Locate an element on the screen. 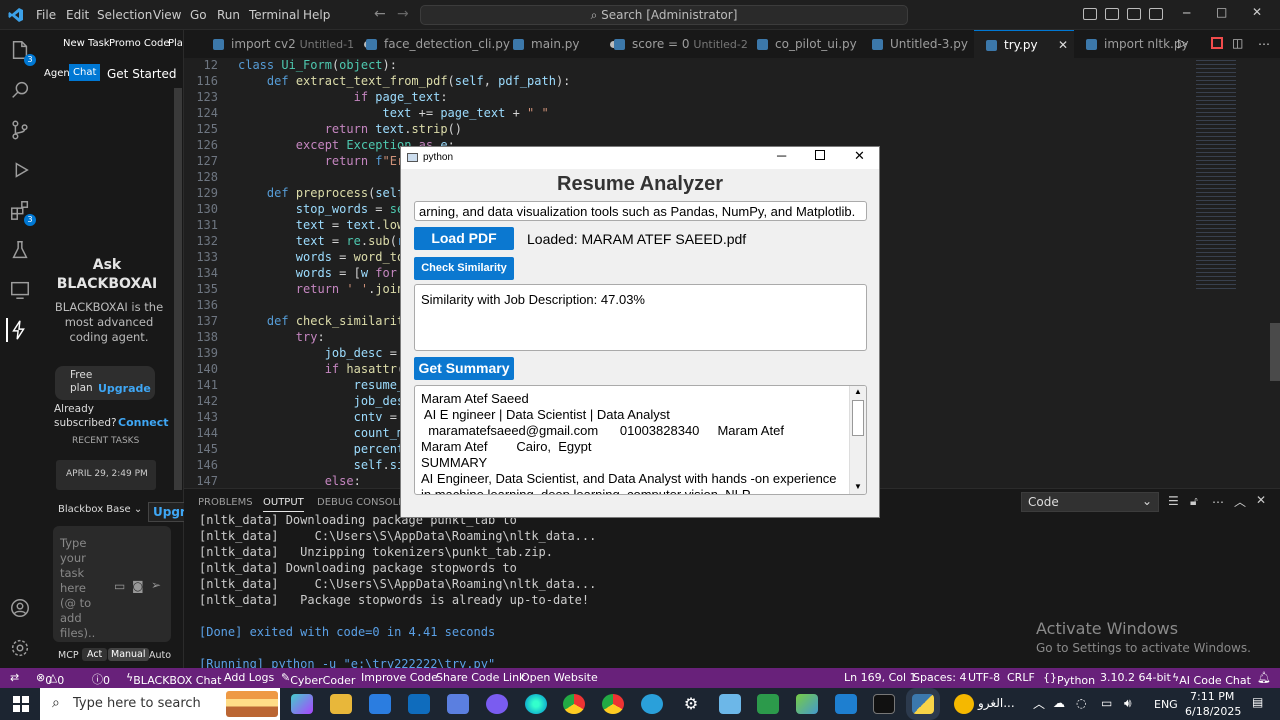  similarity-result-box: Similarity with Job Description: 47.03% is located at coordinates (640, 317).